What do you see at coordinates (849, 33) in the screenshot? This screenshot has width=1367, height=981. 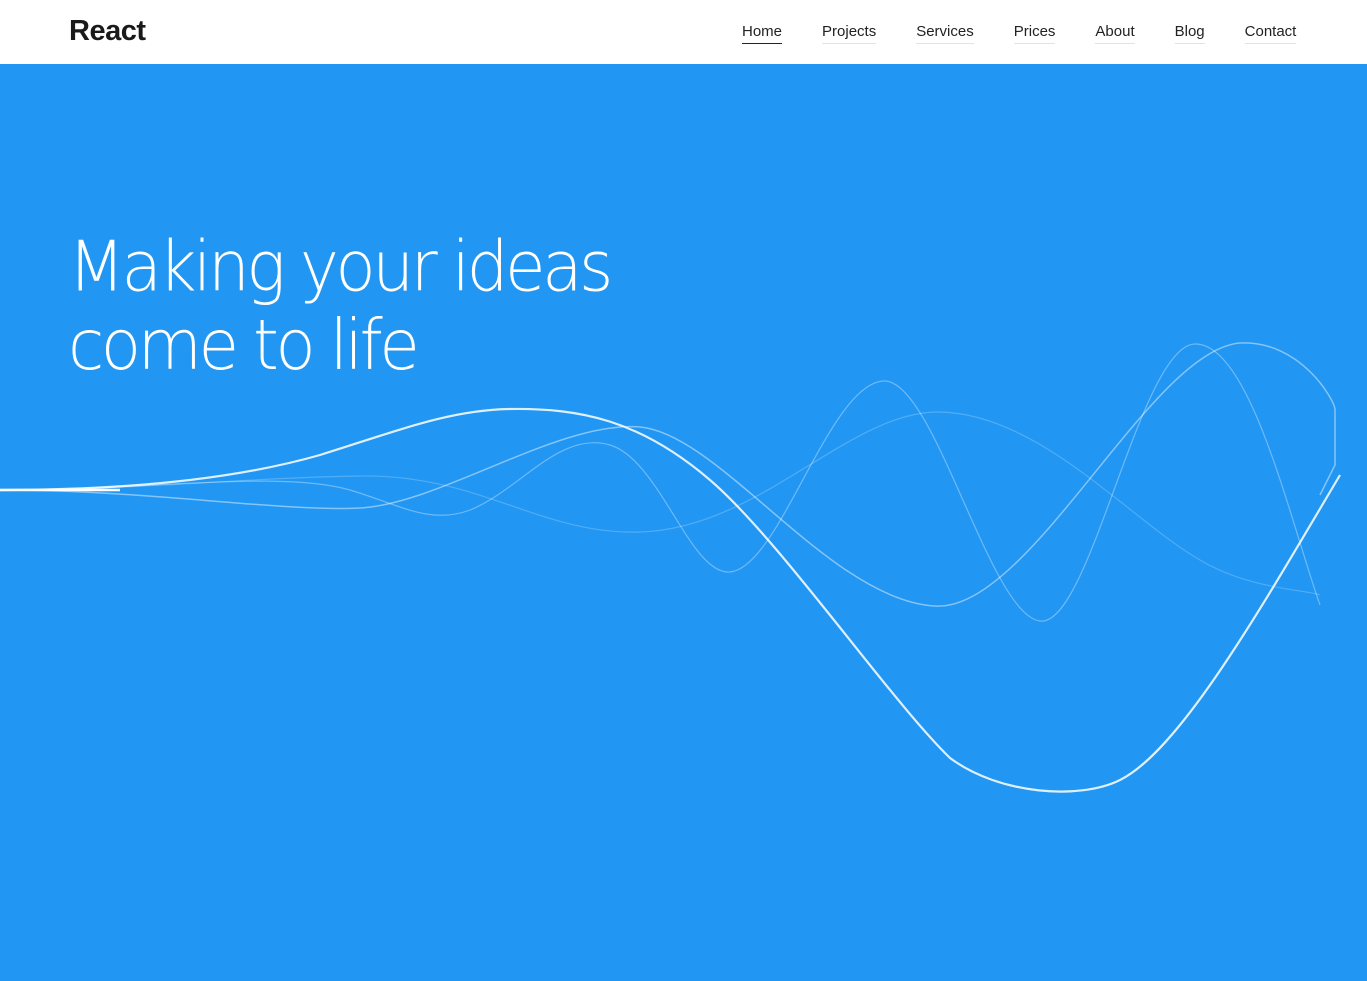 I see `nav-projects-link: Projects` at bounding box center [849, 33].